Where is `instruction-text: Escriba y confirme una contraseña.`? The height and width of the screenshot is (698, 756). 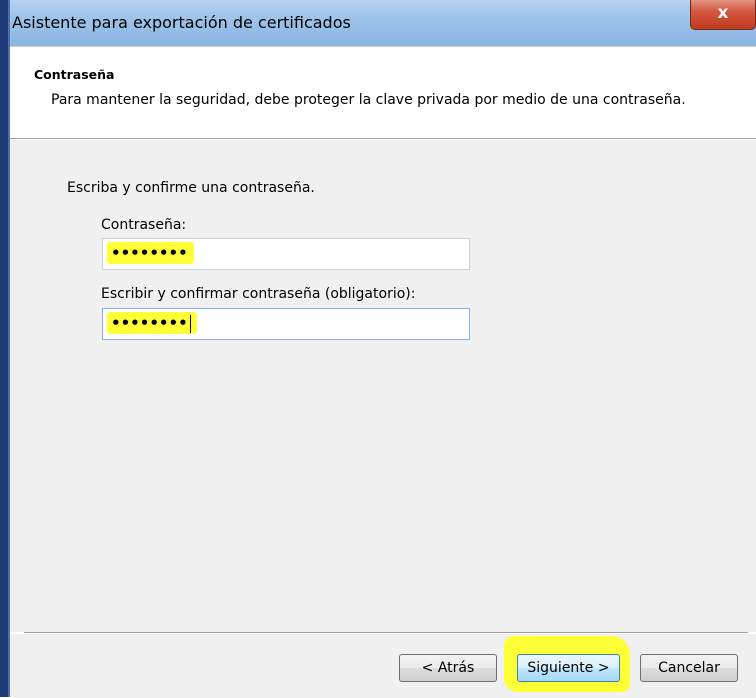 instruction-text: Escriba y confirme una contraseña. is located at coordinates (191, 188).